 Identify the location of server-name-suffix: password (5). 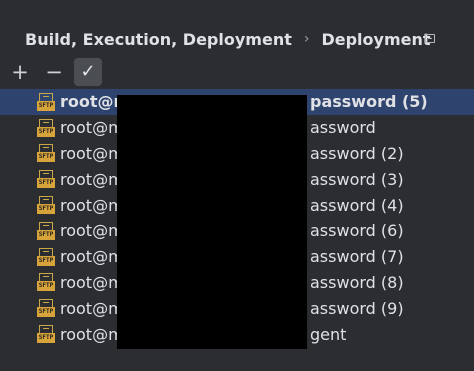
(369, 102).